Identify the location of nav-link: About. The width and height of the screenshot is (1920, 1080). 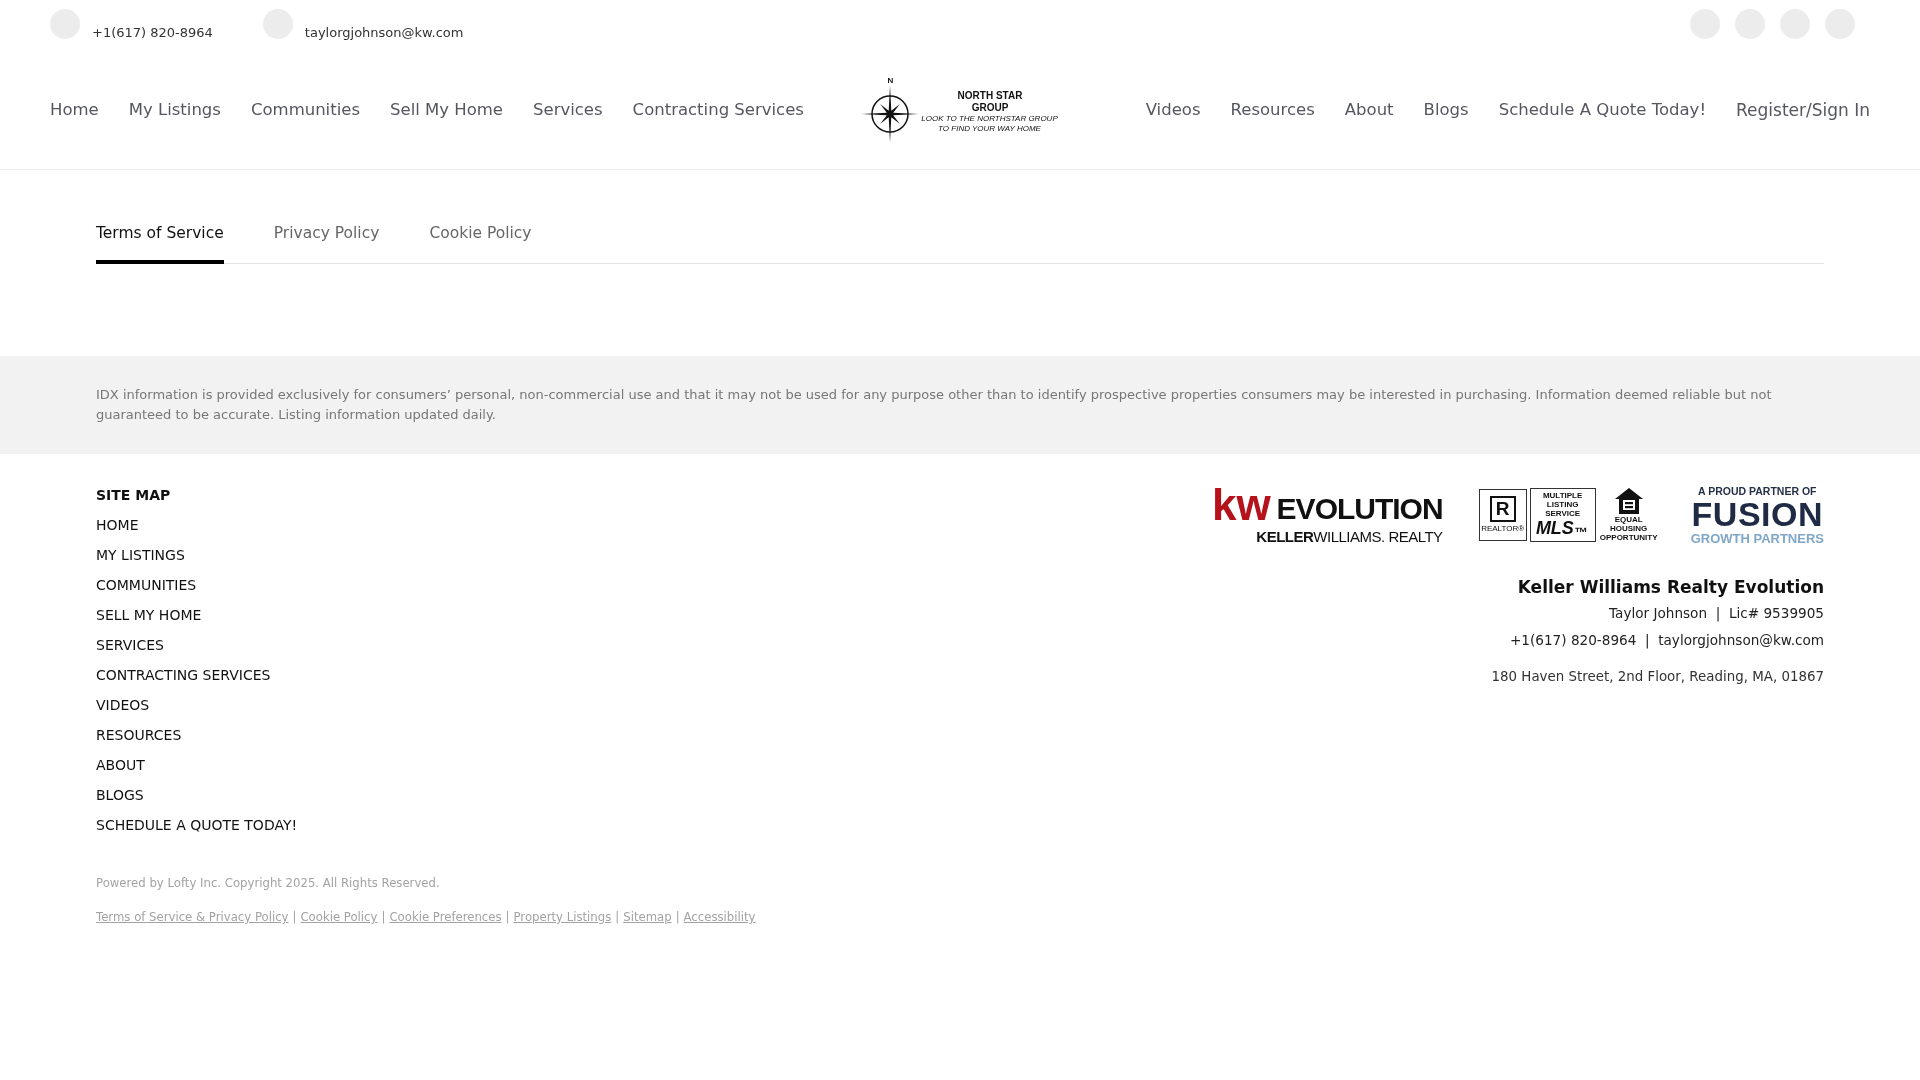
(1369, 109).